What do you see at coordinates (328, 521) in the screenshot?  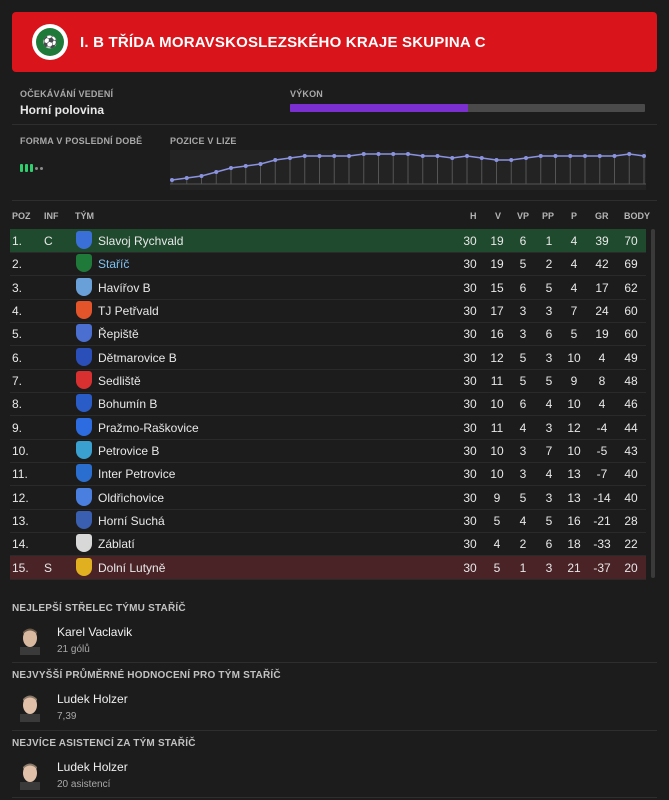 I see `table-row: 13. 30 5 4 5 16 -21 28 Horní Suchá` at bounding box center [328, 521].